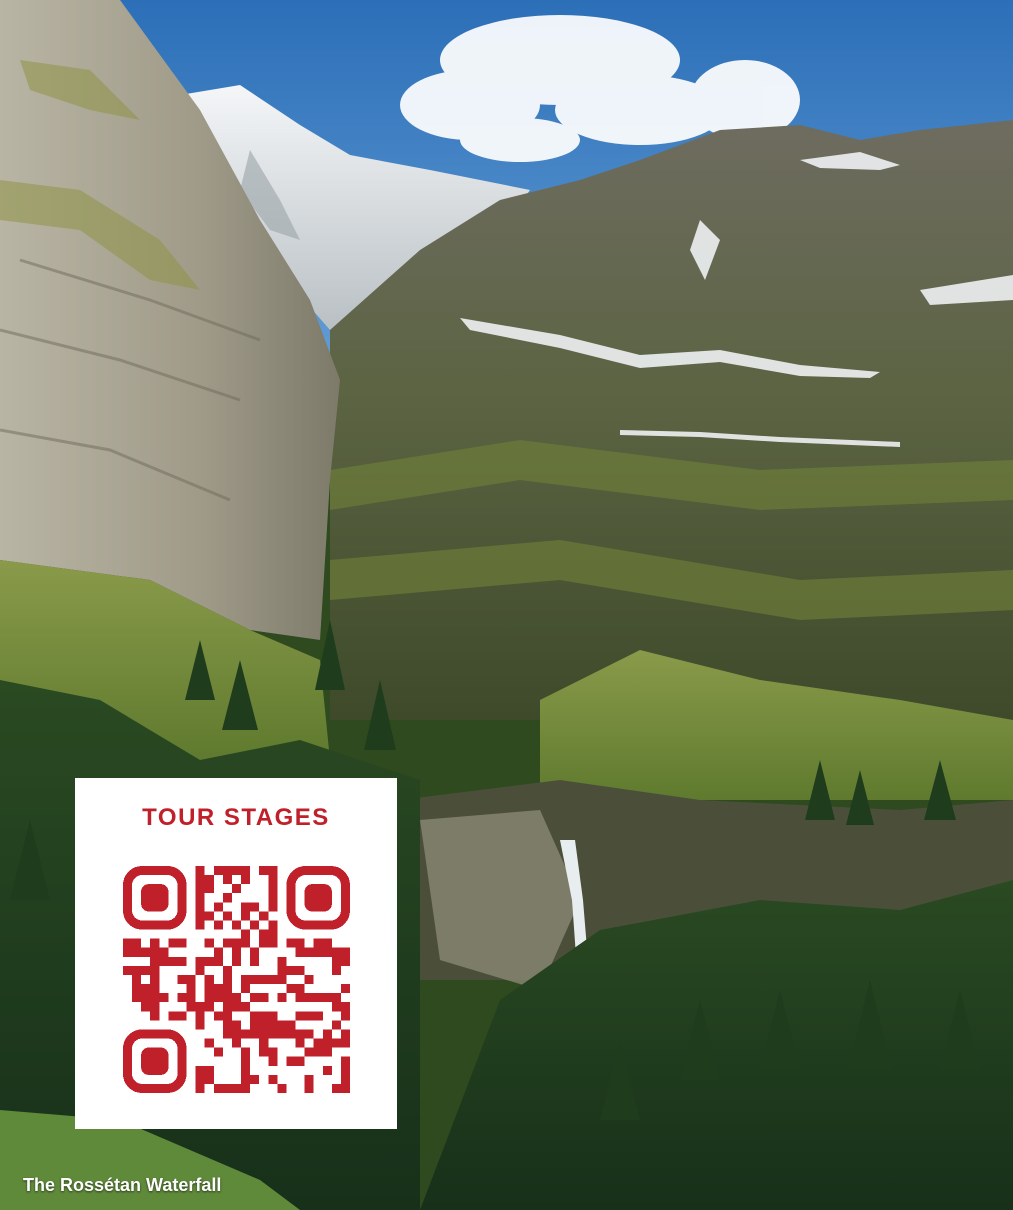 This screenshot has width=1013, height=1210. What do you see at coordinates (122, 1185) in the screenshot?
I see `photo-caption: The Rossétan Waterfall` at bounding box center [122, 1185].